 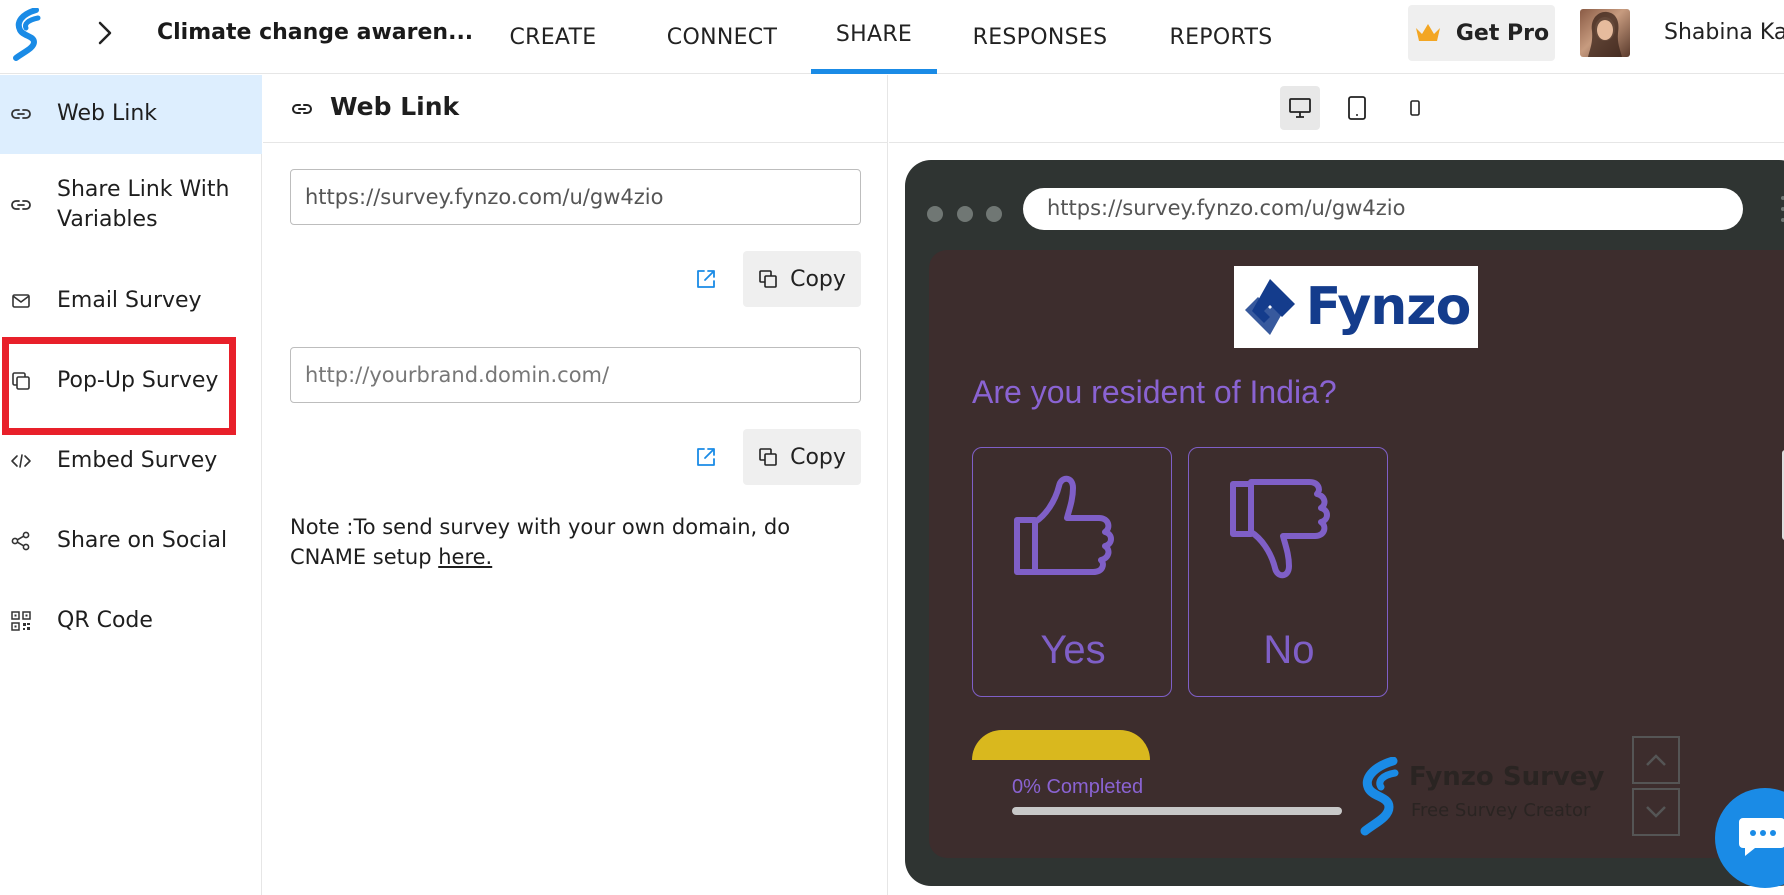 I want to click on sidebar-item-label: Share on Social, so click(x=142, y=540).